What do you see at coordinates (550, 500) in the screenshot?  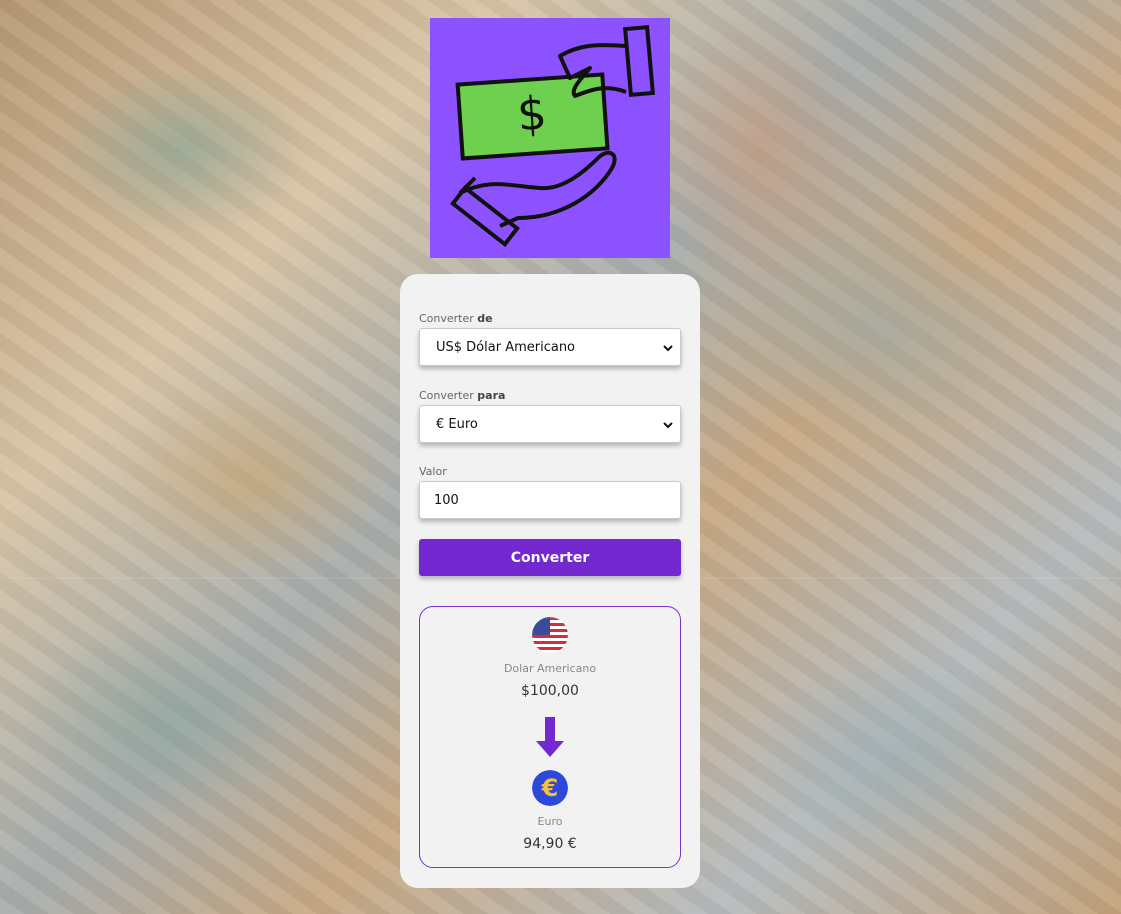 I see `value-input: 100` at bounding box center [550, 500].